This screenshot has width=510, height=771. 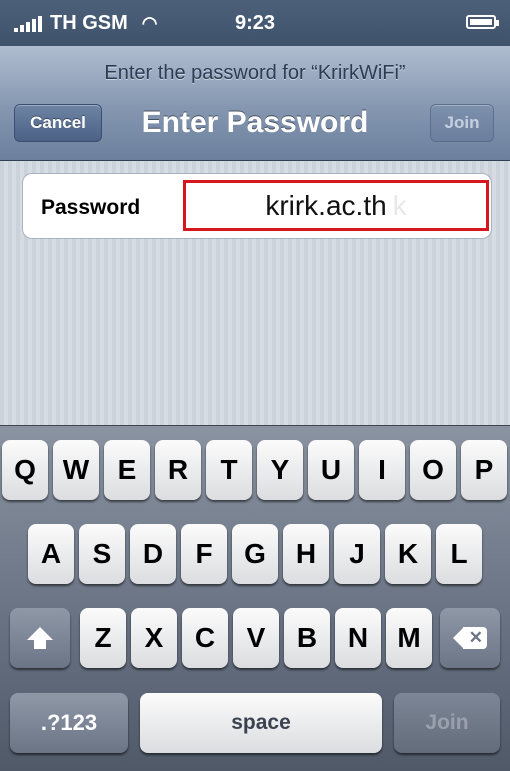 What do you see at coordinates (76, 470) in the screenshot?
I see `key-w: W` at bounding box center [76, 470].